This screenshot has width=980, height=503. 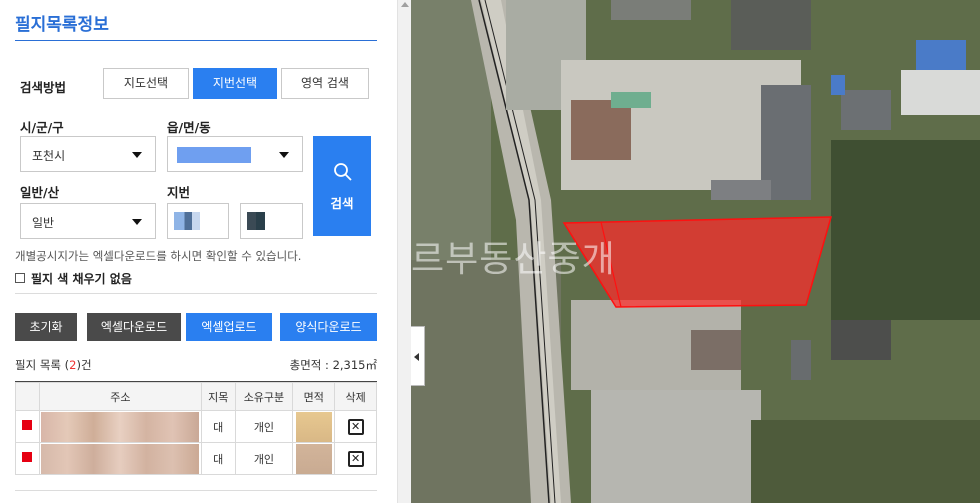 What do you see at coordinates (218, 396) in the screenshot?
I see `col-jimok: 지목` at bounding box center [218, 396].